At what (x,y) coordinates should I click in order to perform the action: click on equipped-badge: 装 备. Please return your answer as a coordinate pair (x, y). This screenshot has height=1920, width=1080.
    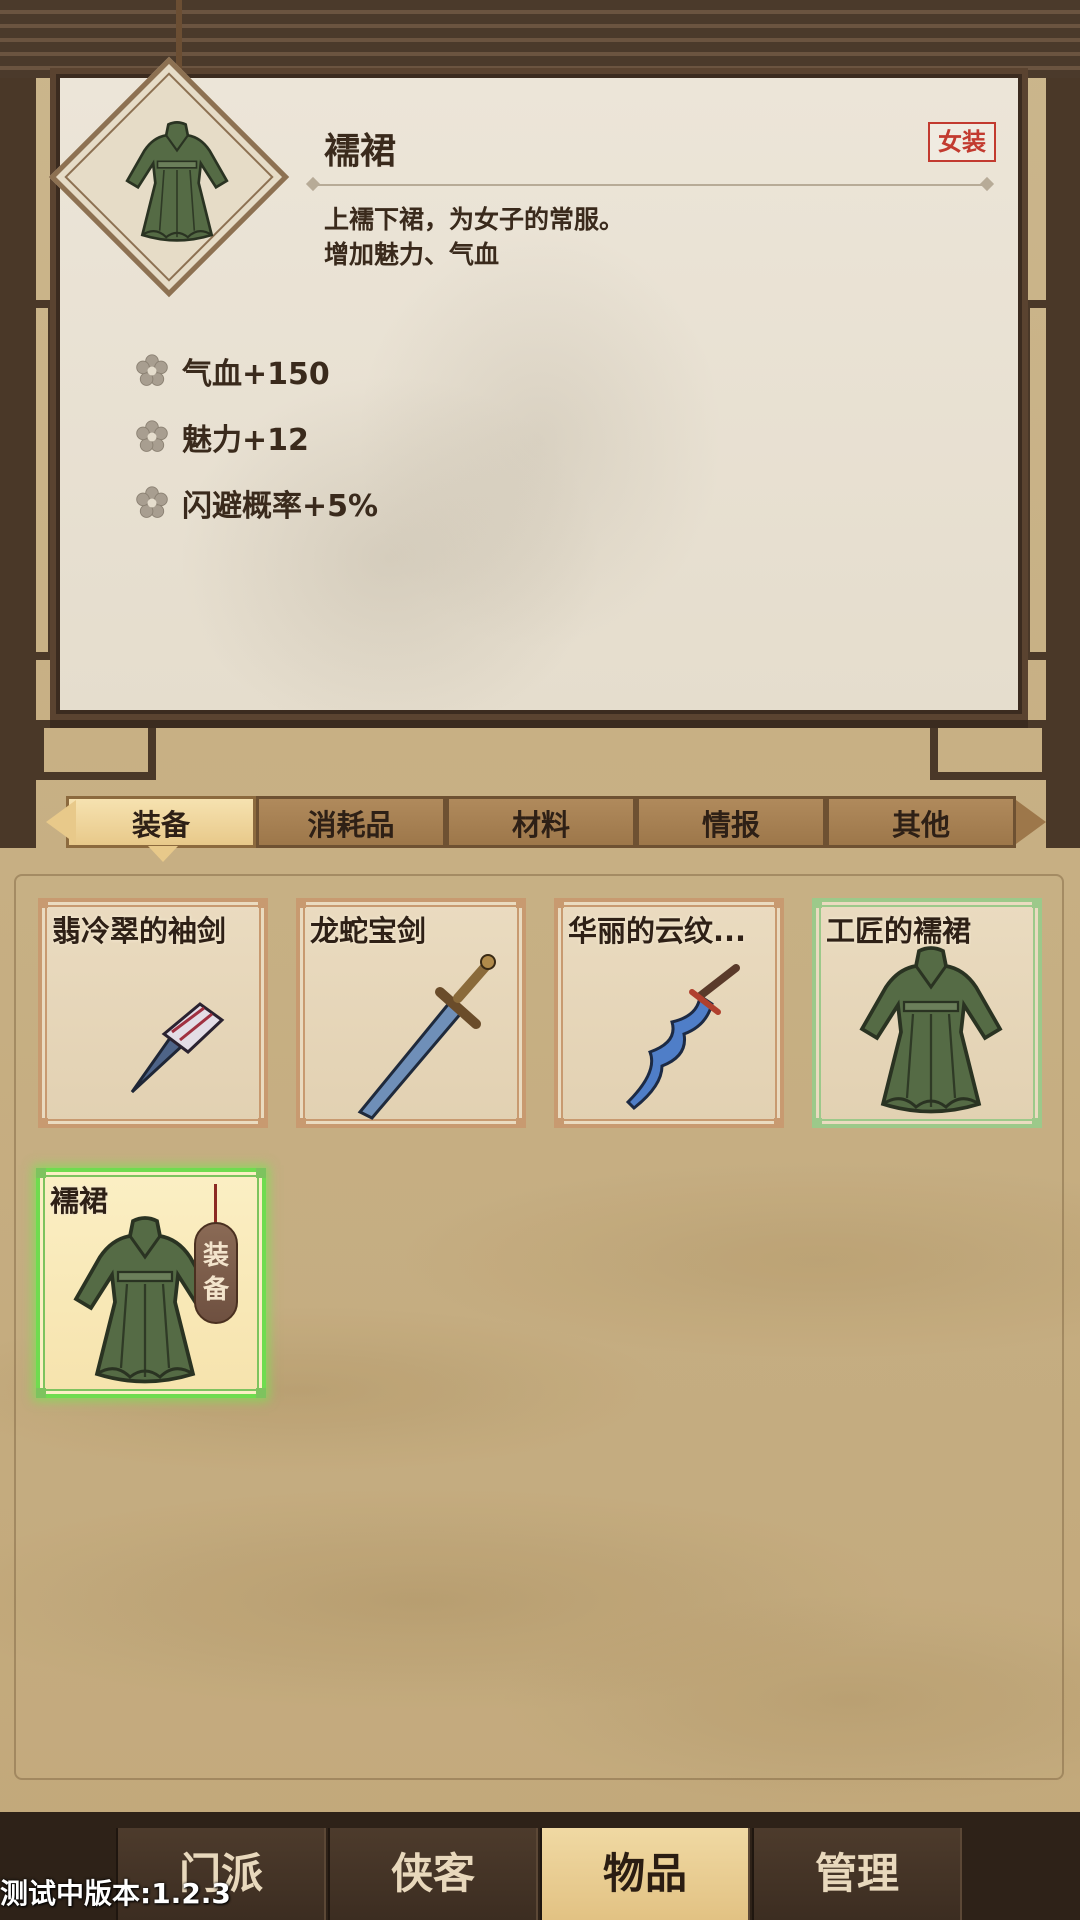
    Looking at the image, I should click on (216, 1273).